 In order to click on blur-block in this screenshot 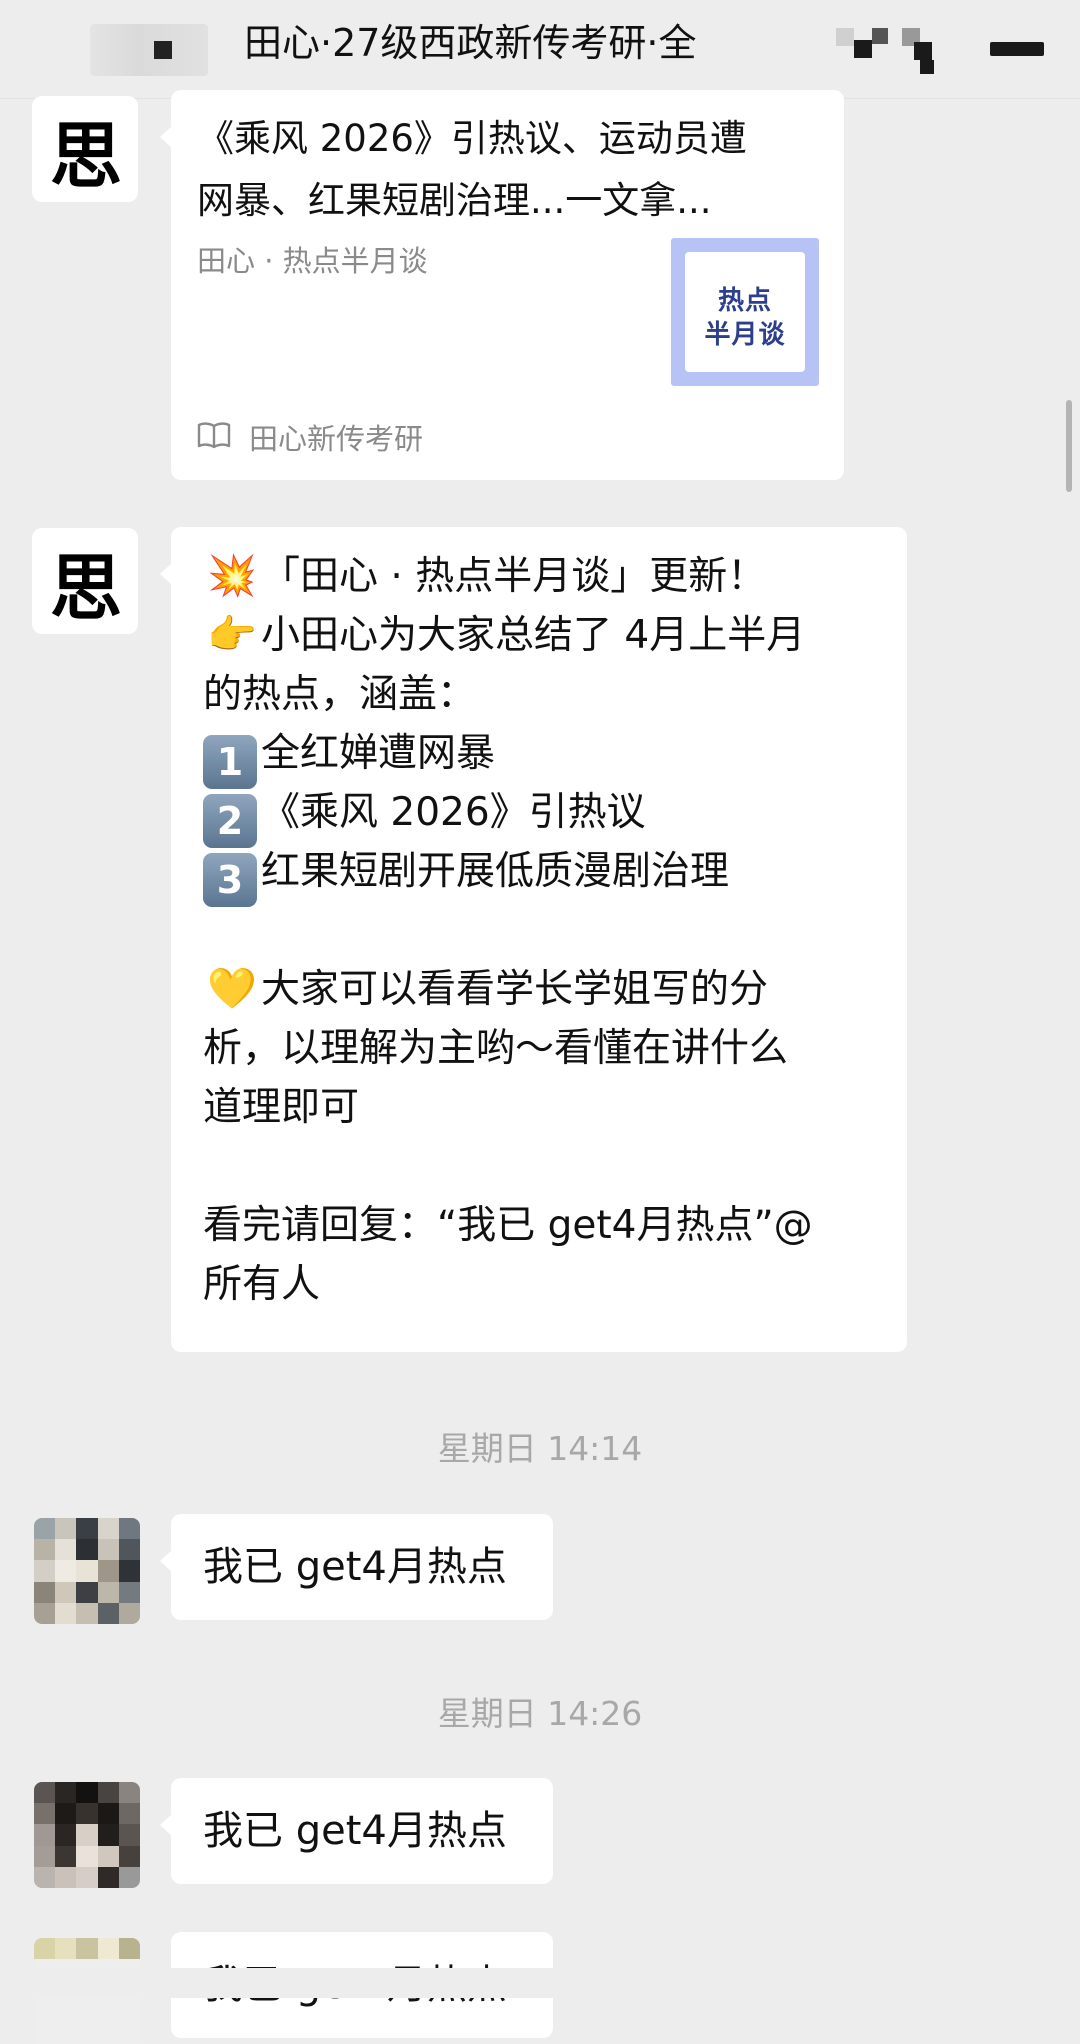, I will do `click(163, 50)`.